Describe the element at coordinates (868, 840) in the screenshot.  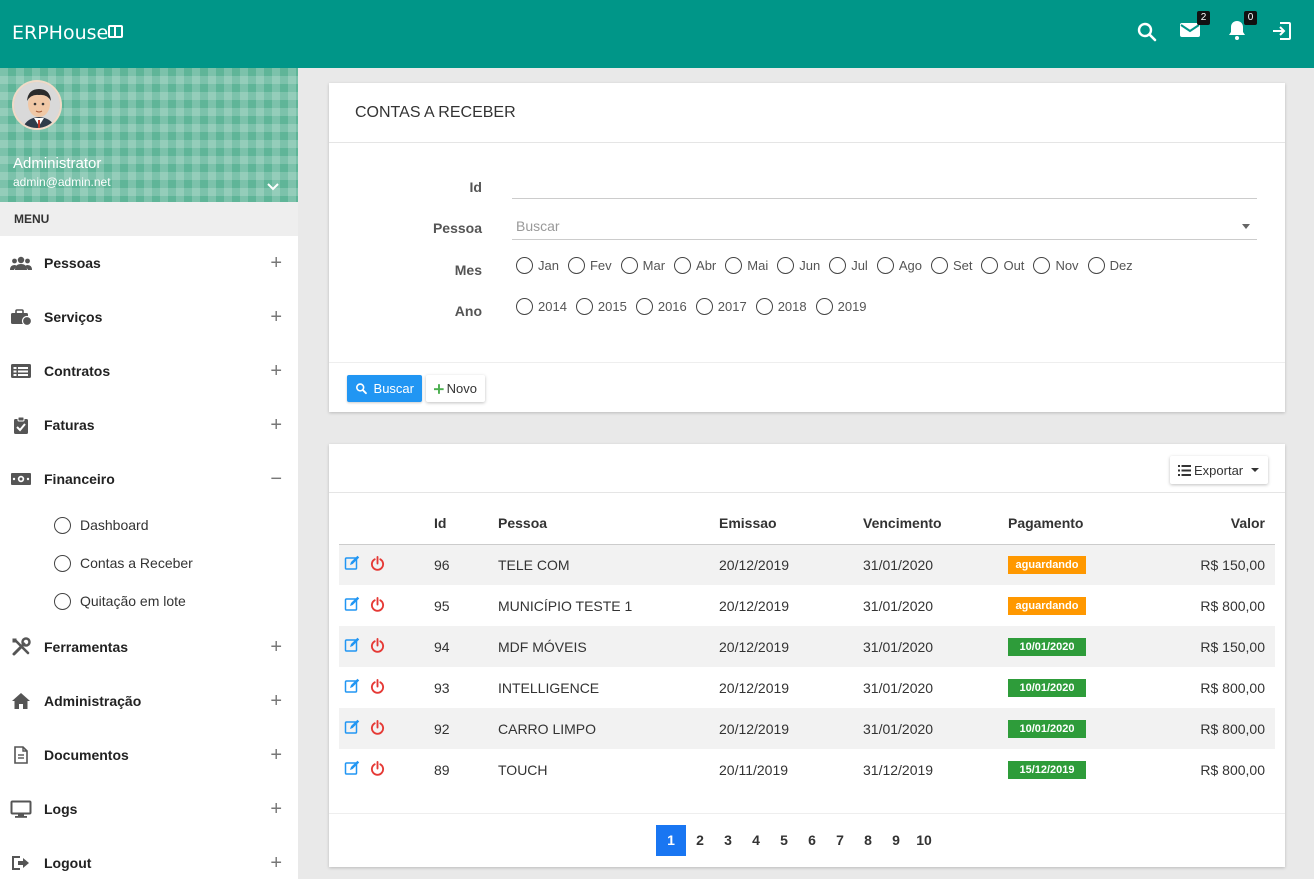
I see `page-8-button: 8` at that location.